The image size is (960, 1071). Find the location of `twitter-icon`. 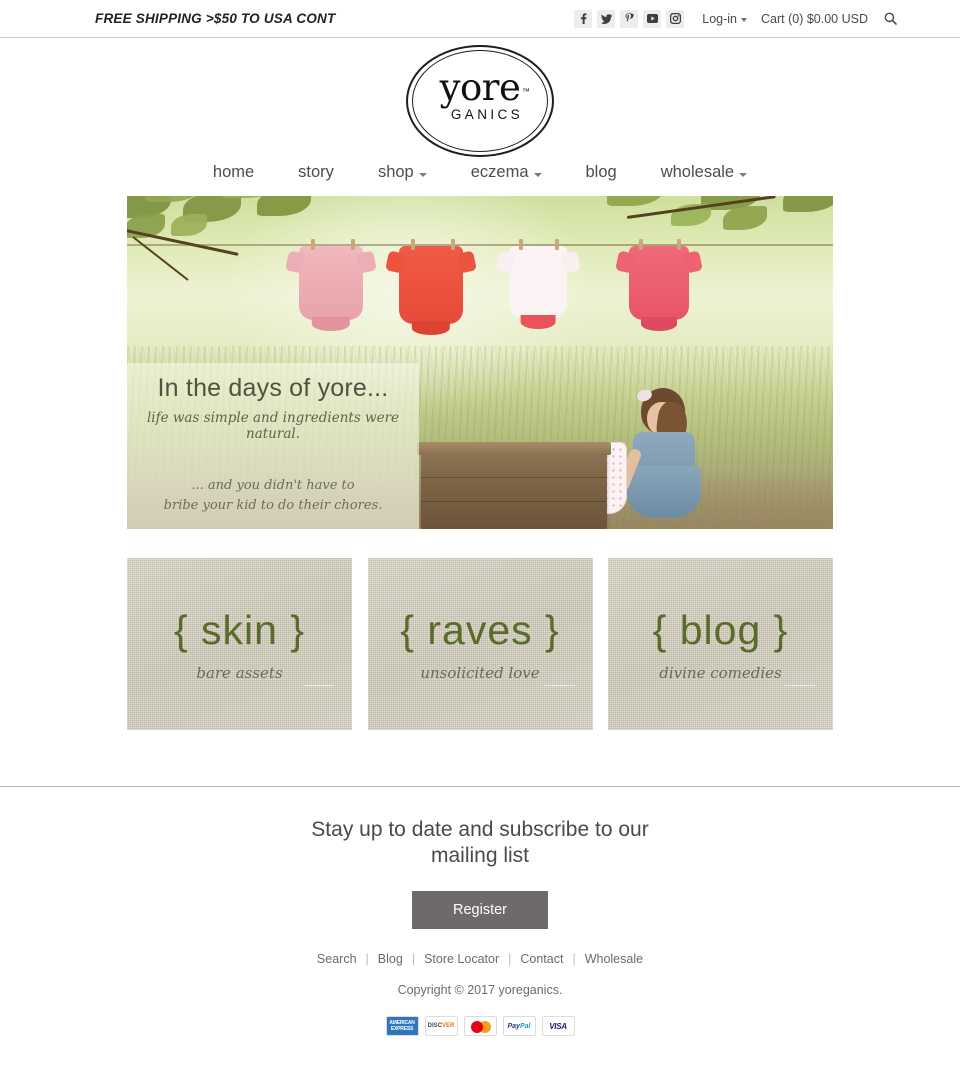

twitter-icon is located at coordinates (606, 18).